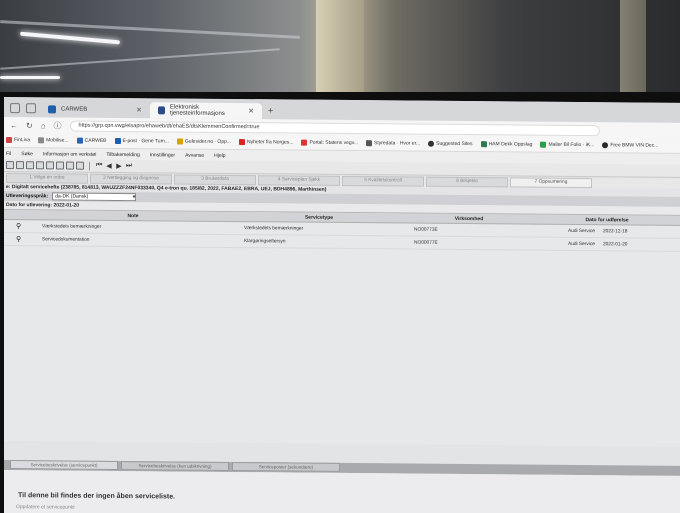 The height and width of the screenshot is (513, 680). What do you see at coordinates (15, 108) in the screenshot?
I see `workspaces-icon` at bounding box center [15, 108].